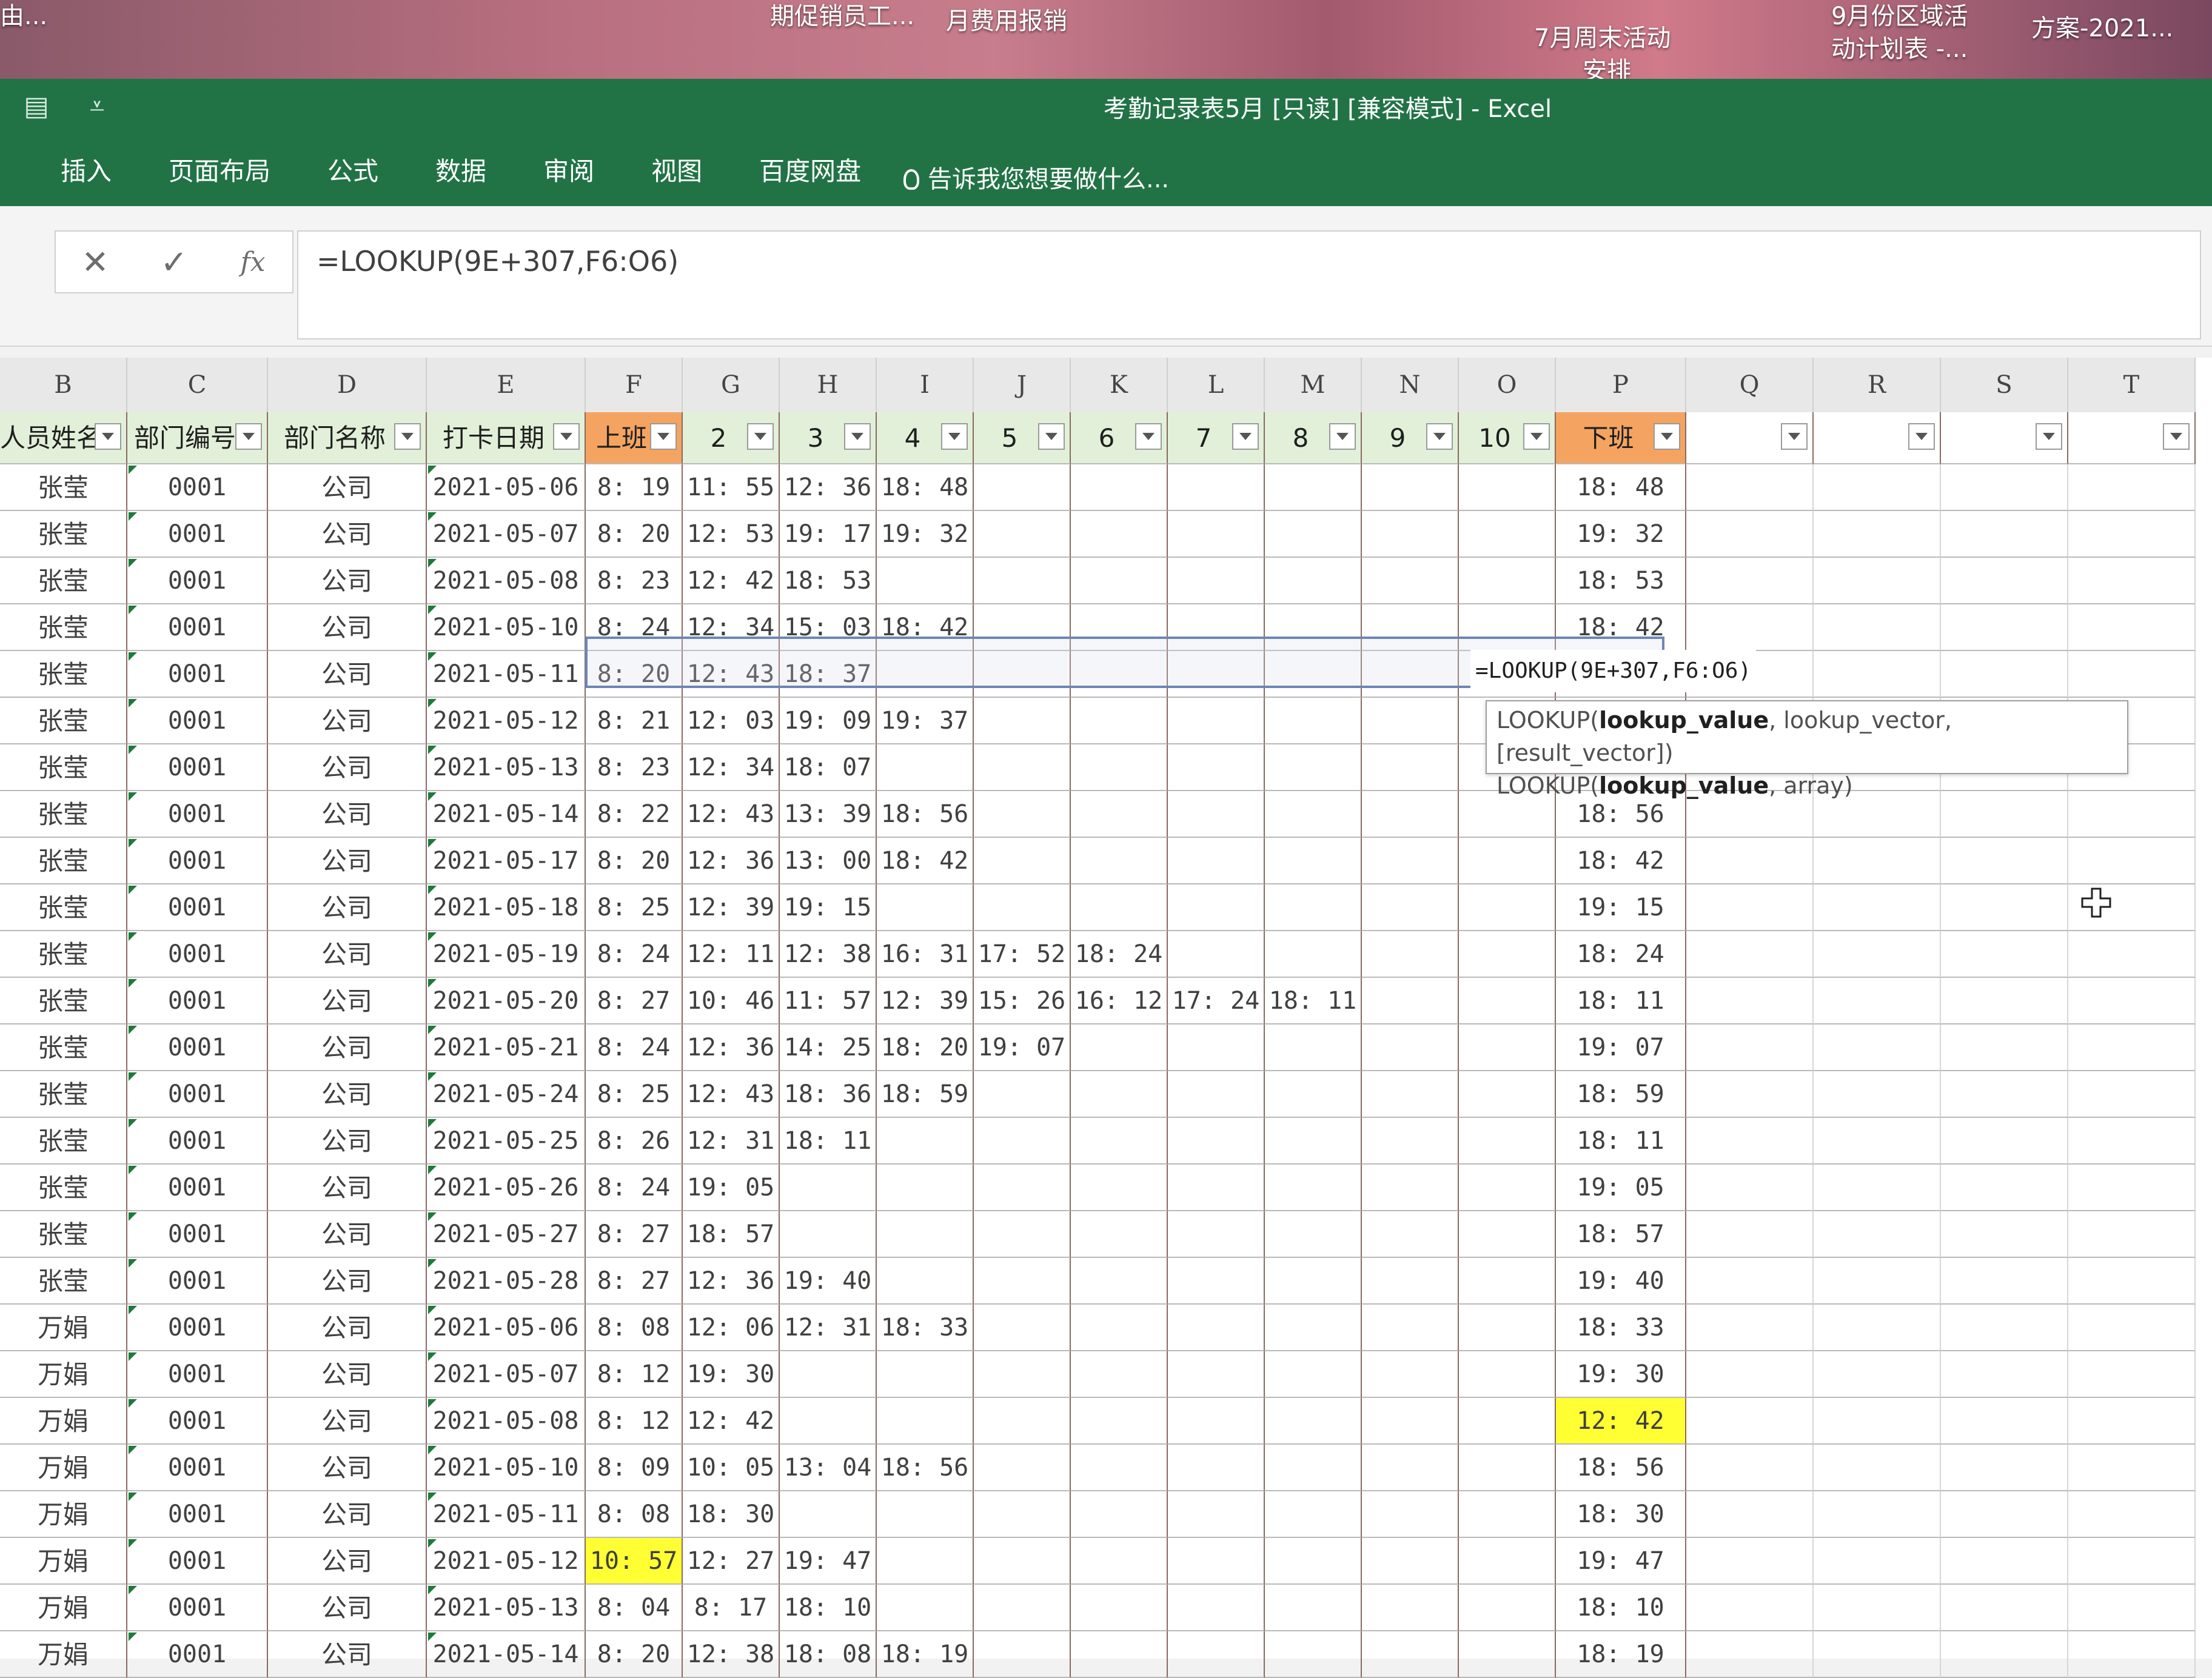 The image size is (2212, 1678). Describe the element at coordinates (925, 1468) in the screenshot. I see `table-cell: 18: 56` at that location.